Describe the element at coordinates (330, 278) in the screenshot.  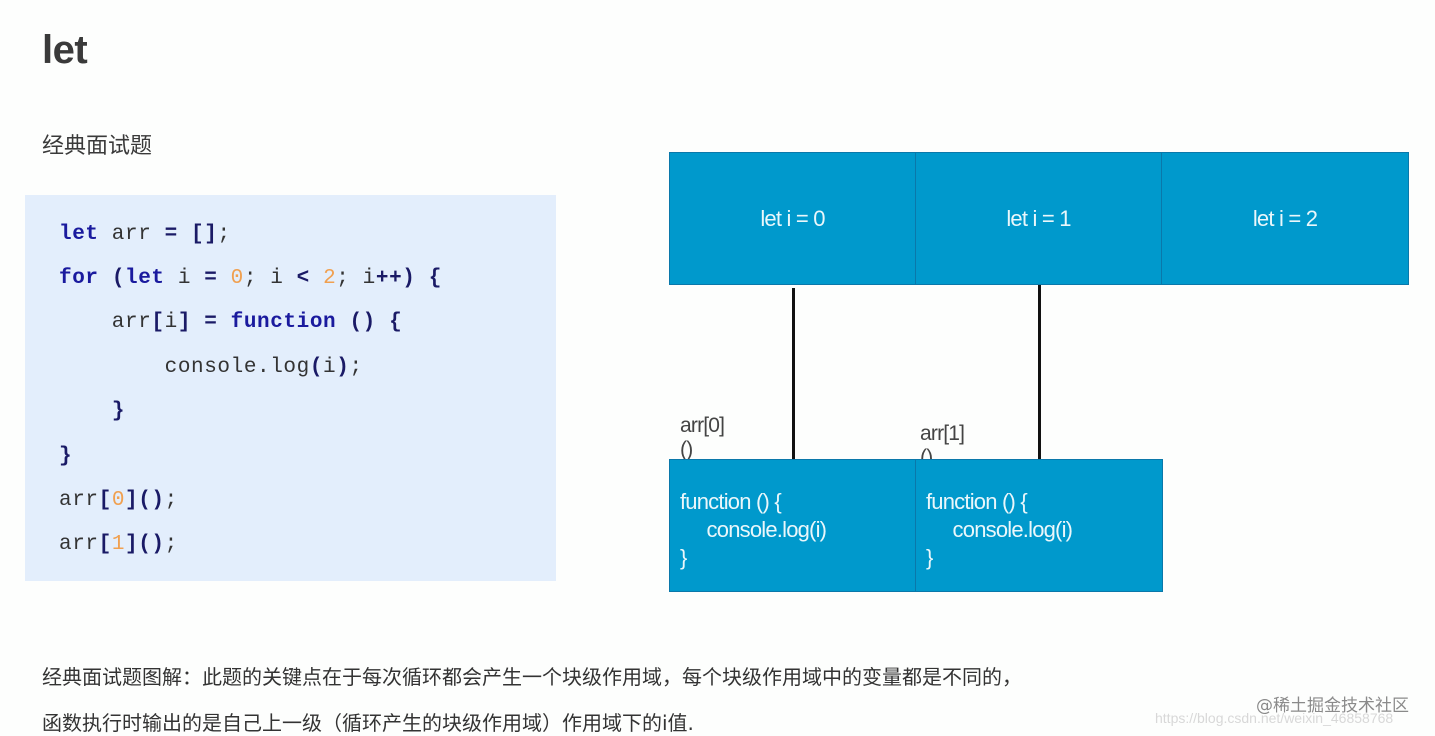
I see `code-number: 2` at that location.